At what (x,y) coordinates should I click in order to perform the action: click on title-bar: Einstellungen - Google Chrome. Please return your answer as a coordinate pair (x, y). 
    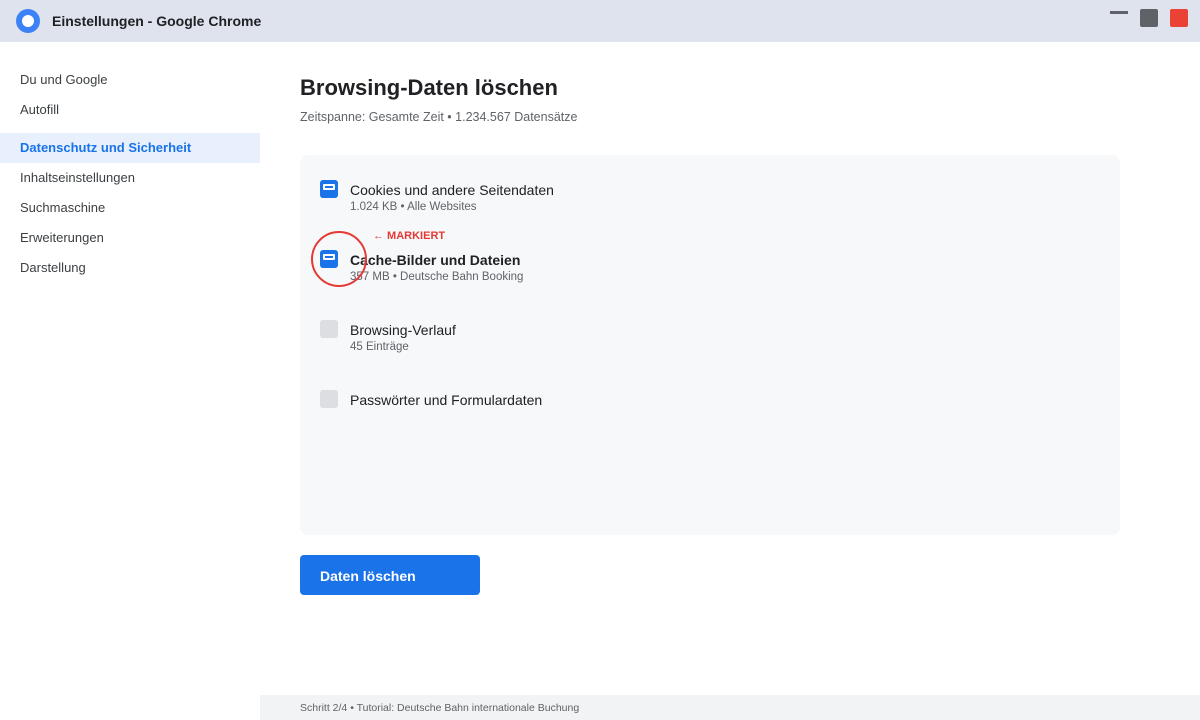
    Looking at the image, I should click on (600, 21).